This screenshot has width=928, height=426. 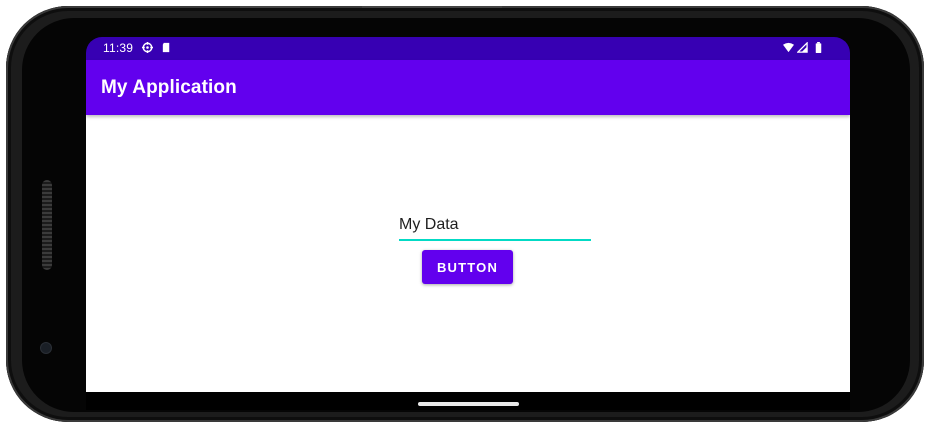 I want to click on text-field-underline, so click(x=495, y=240).